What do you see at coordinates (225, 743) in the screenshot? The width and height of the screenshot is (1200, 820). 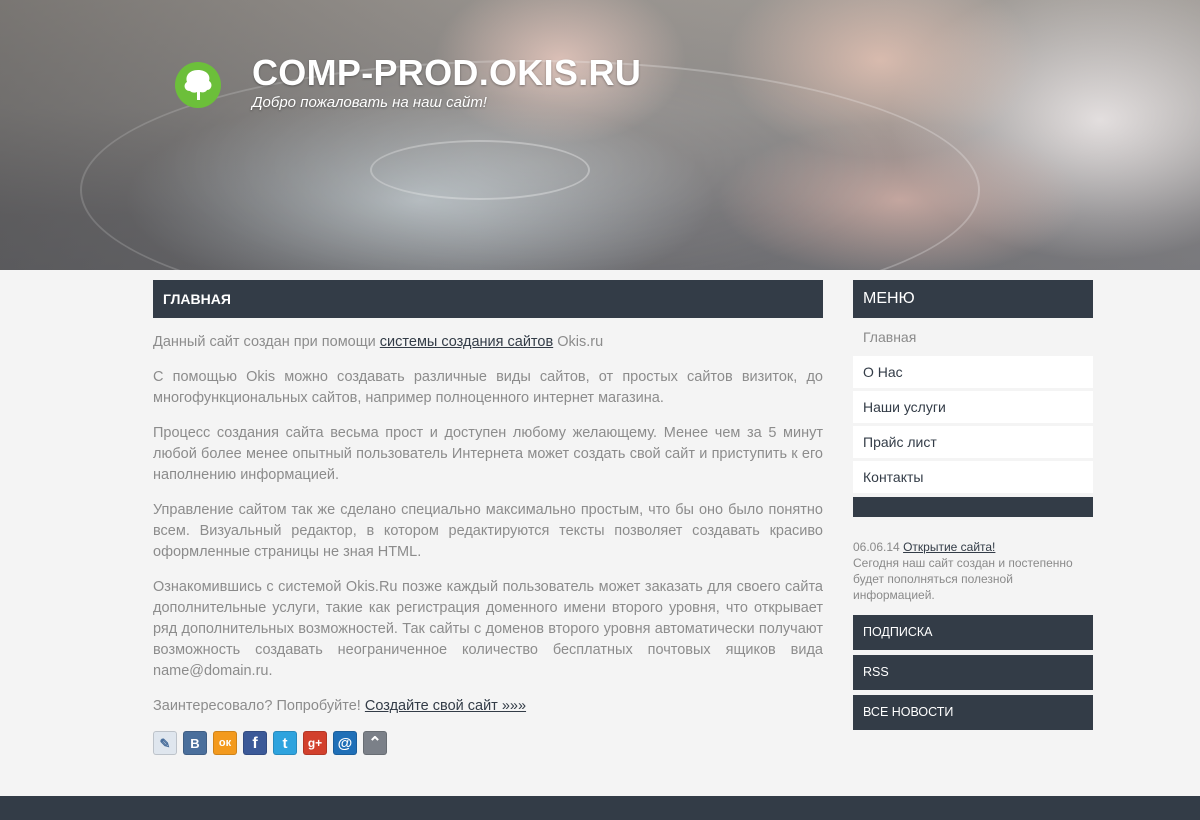 I see `odnoklassniki-icon: ок` at bounding box center [225, 743].